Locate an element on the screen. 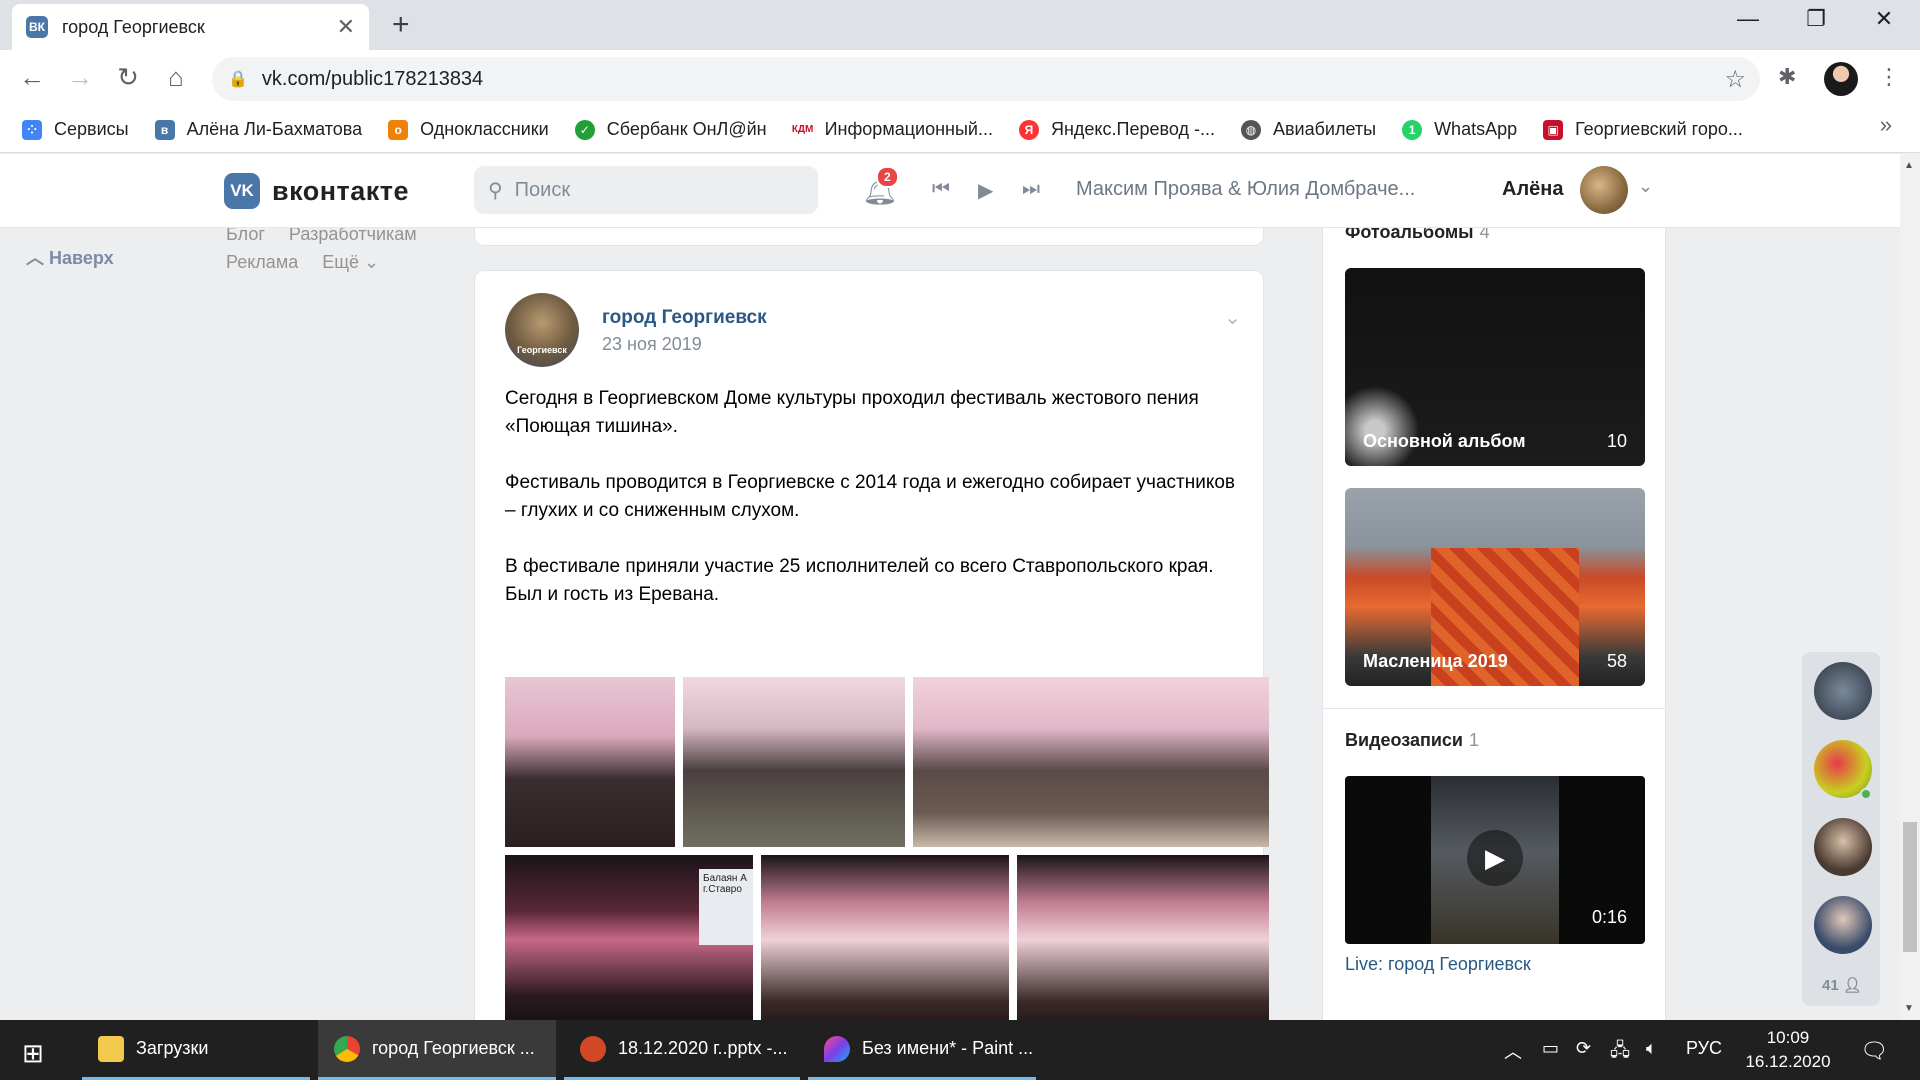  back-icon: ← is located at coordinates (32, 77).